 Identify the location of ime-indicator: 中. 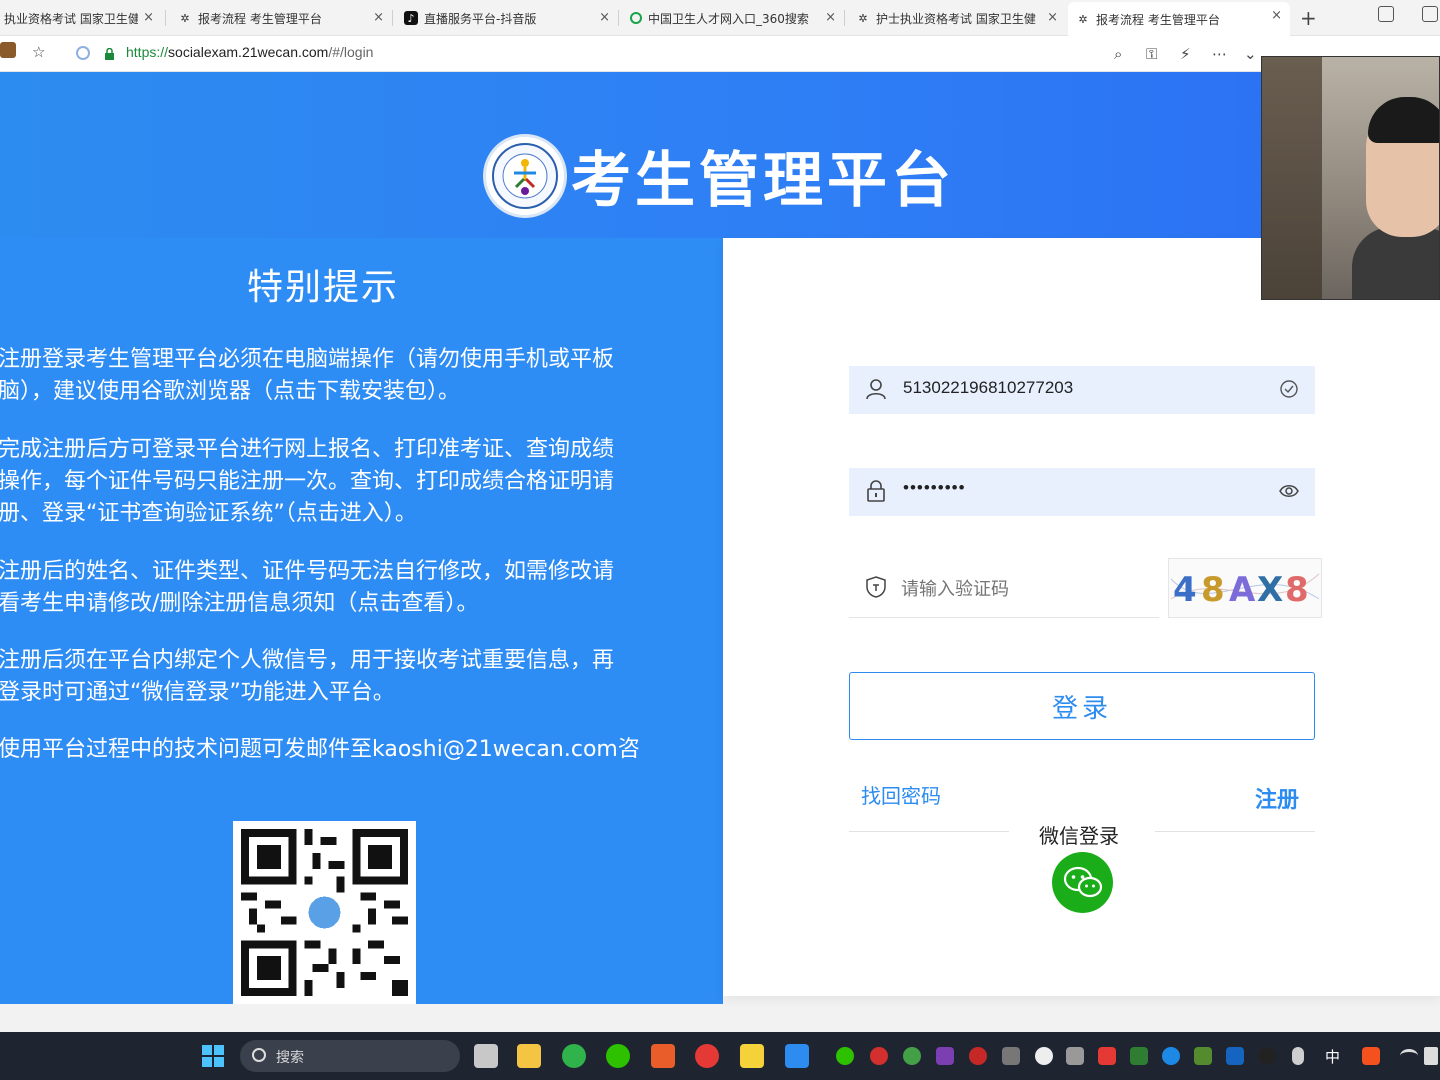
(1332, 1056).